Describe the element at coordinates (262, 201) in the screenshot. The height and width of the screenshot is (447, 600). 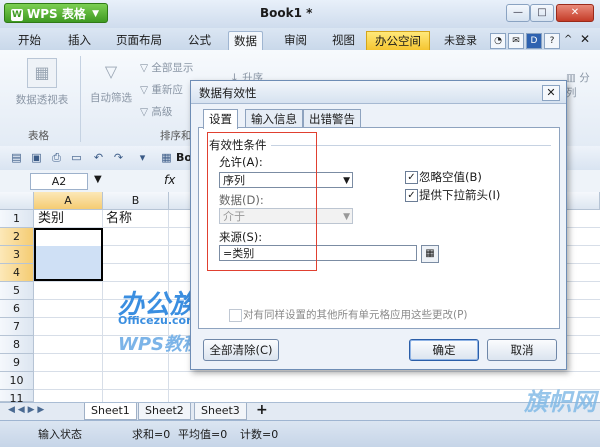
I see `highlight-box` at that location.